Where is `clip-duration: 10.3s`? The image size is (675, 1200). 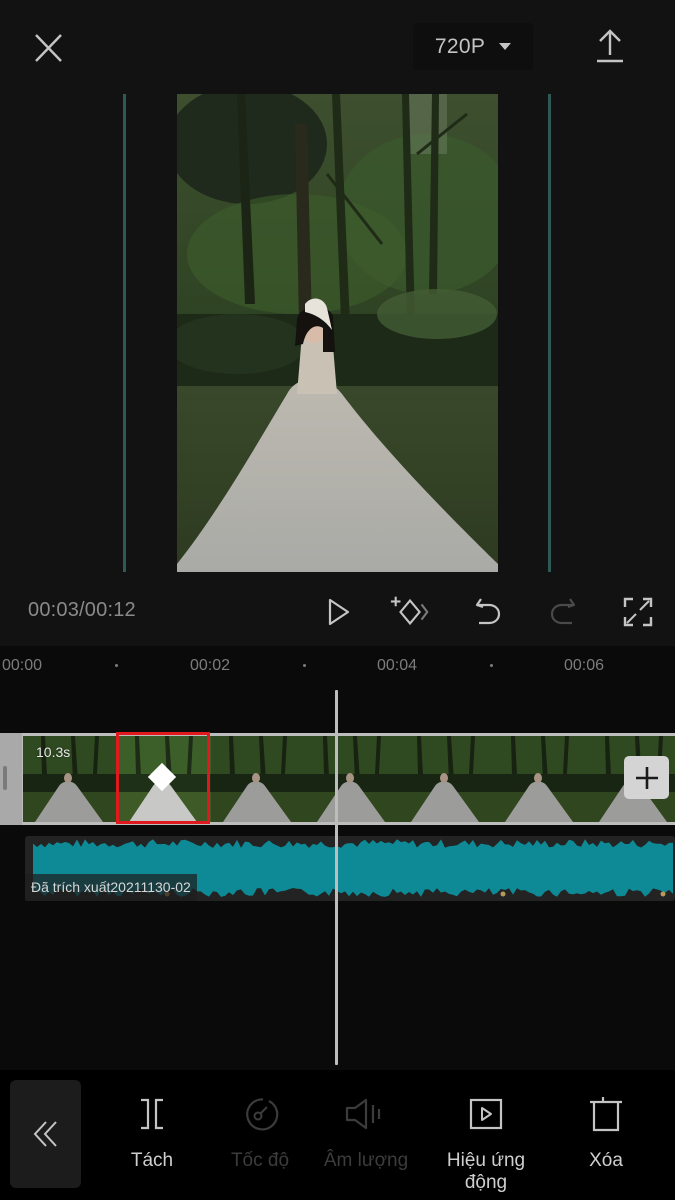
clip-duration: 10.3s is located at coordinates (53, 752).